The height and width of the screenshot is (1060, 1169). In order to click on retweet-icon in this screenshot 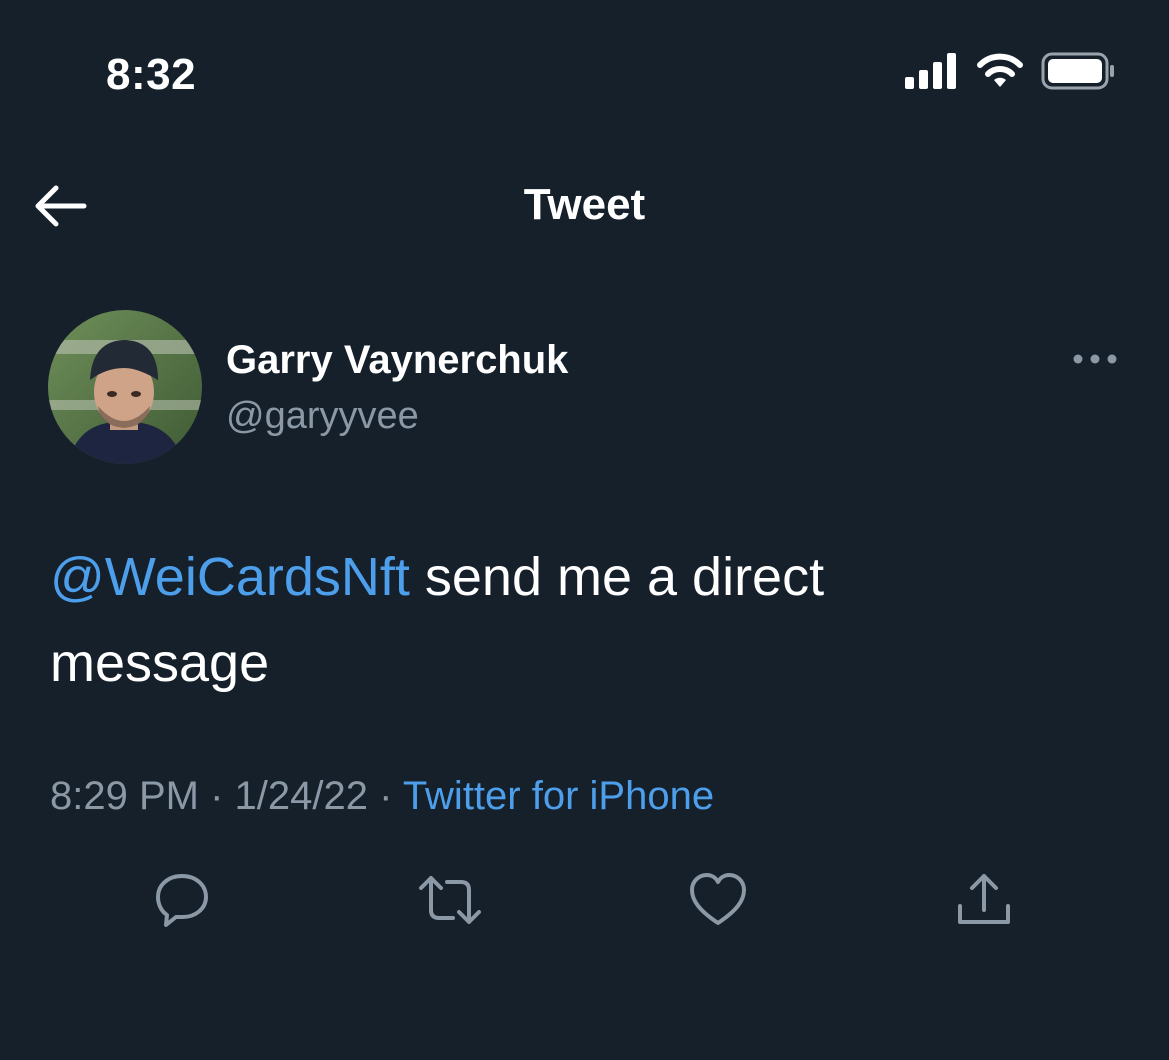, I will do `click(450, 902)`.